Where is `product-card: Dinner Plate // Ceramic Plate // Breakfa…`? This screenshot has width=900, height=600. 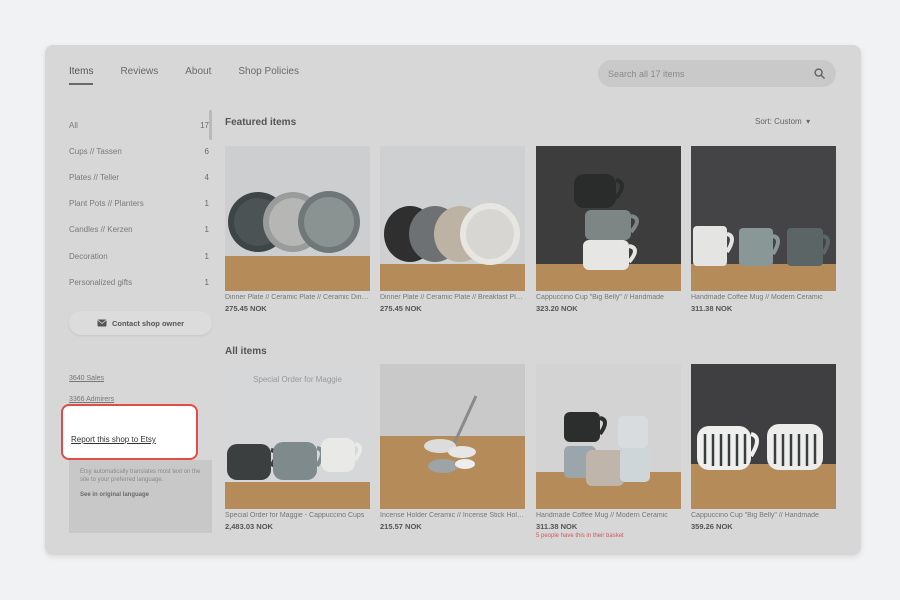
product-card: Dinner Plate // Ceramic Plate // Breakfa… is located at coordinates (452, 229).